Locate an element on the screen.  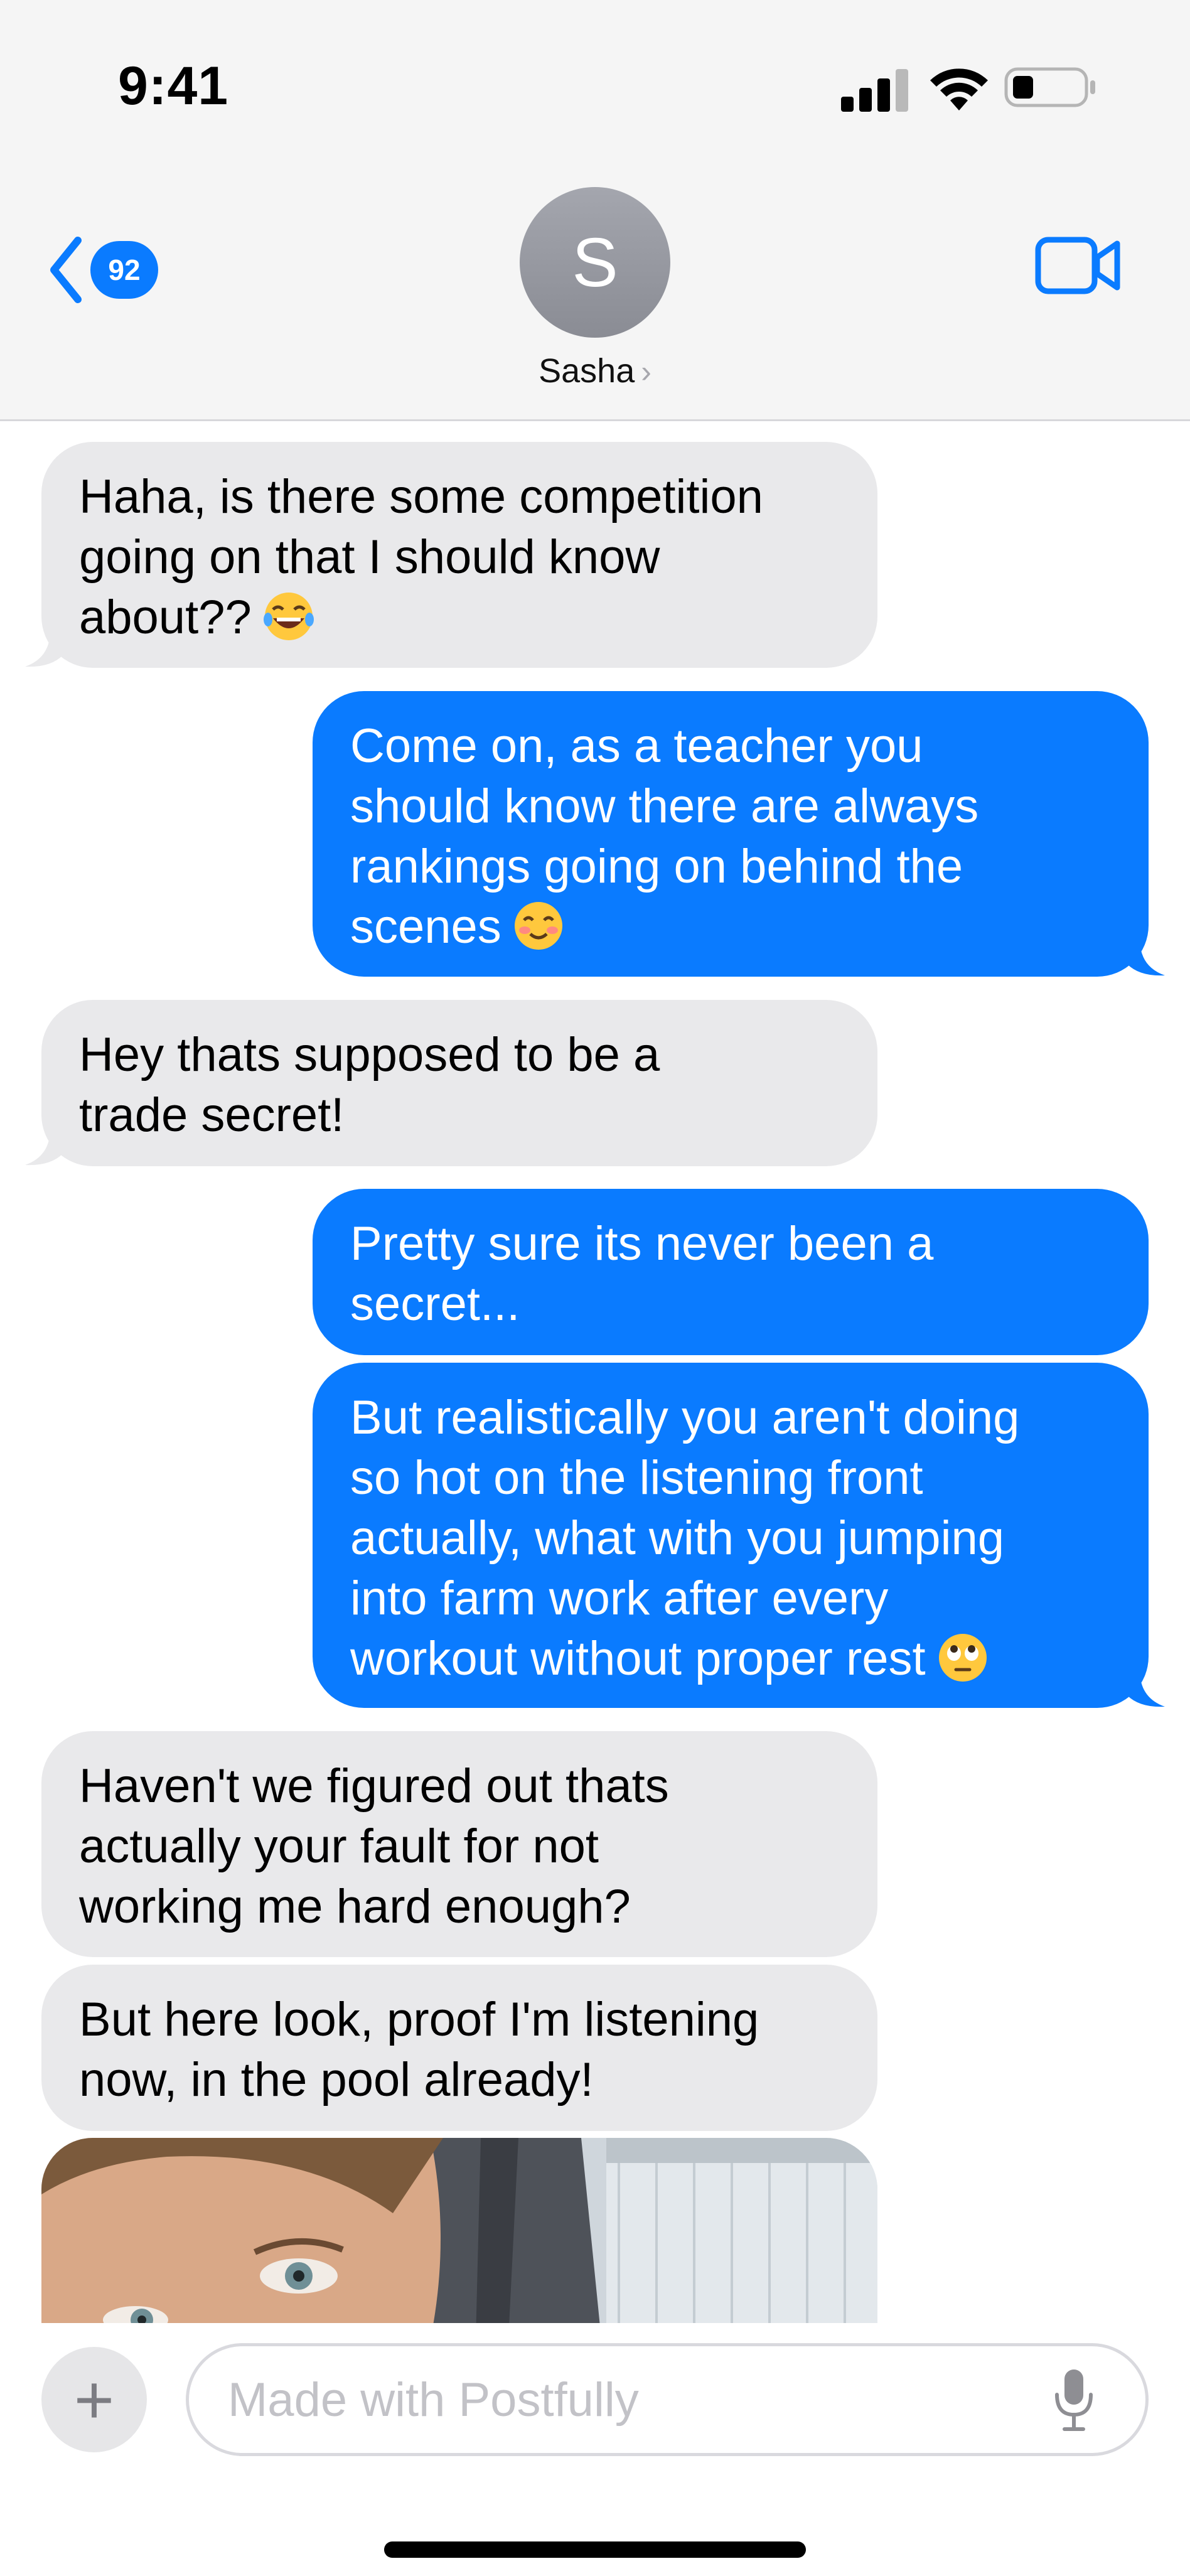
message-line: actually, what with you jumping is located at coordinates (677, 1538).